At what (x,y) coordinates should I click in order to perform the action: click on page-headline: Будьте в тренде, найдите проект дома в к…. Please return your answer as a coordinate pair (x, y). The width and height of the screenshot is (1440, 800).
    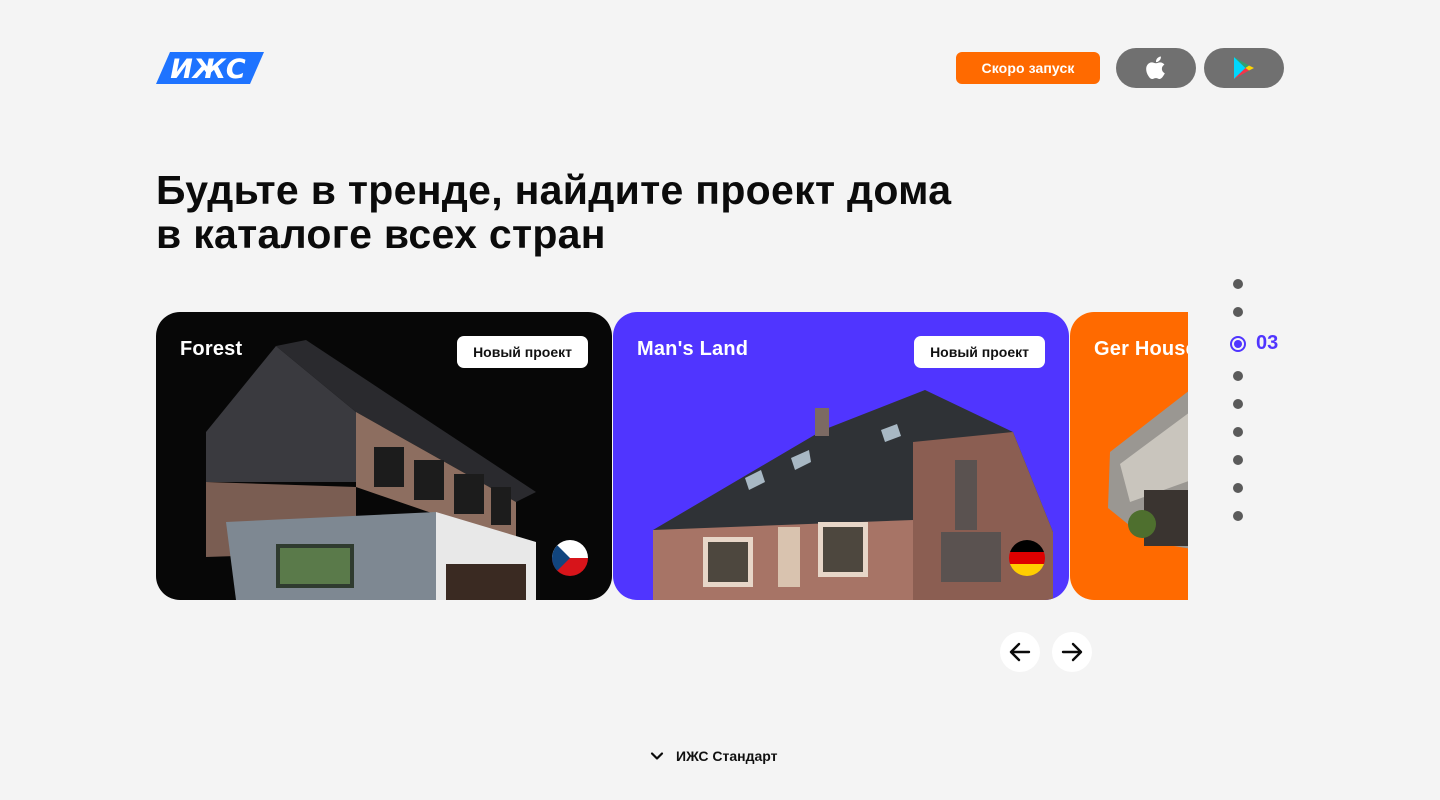
    Looking at the image, I should click on (646, 212).